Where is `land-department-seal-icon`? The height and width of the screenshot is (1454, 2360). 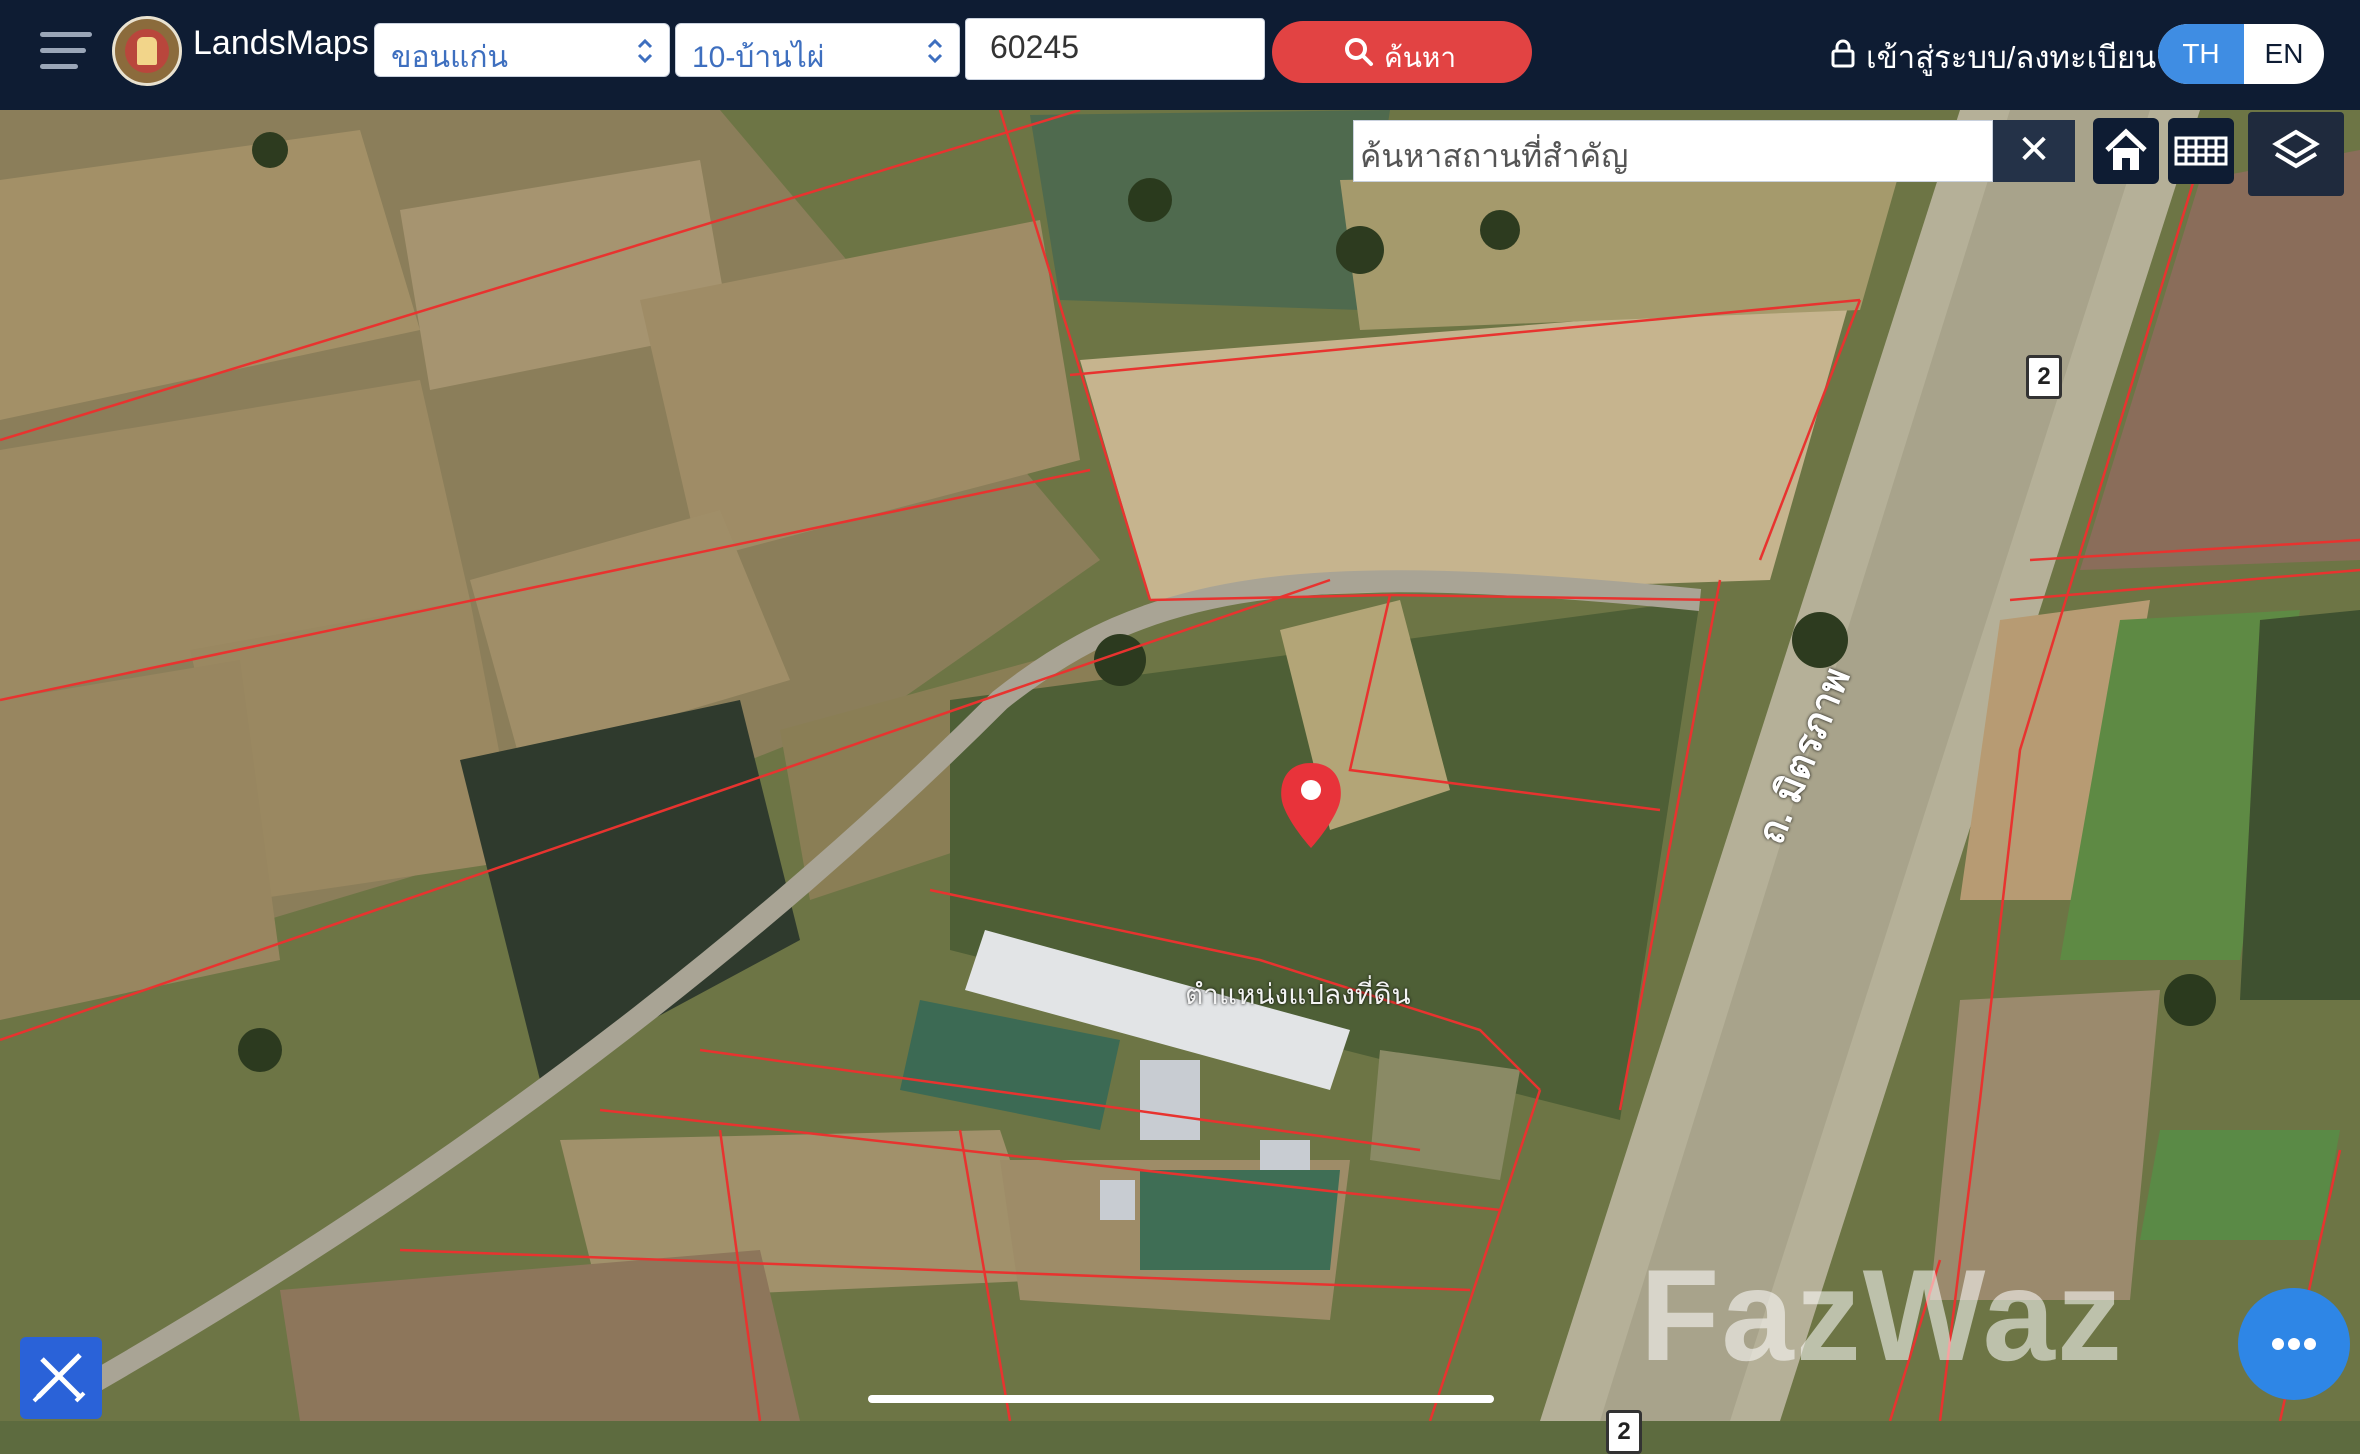 land-department-seal-icon is located at coordinates (147, 51).